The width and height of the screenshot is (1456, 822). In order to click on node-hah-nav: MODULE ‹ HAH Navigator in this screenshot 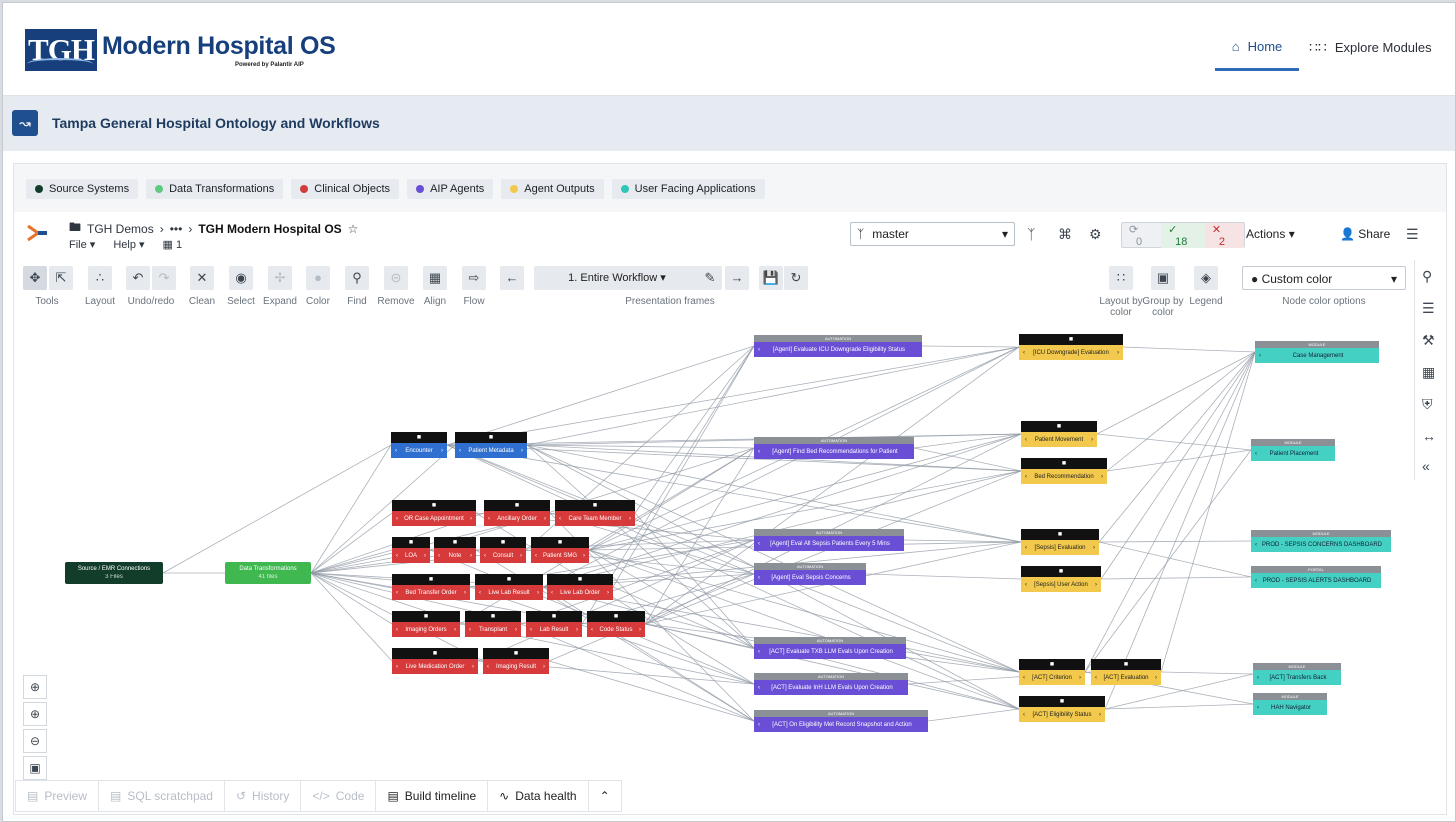, I will do `click(1290, 704)`.